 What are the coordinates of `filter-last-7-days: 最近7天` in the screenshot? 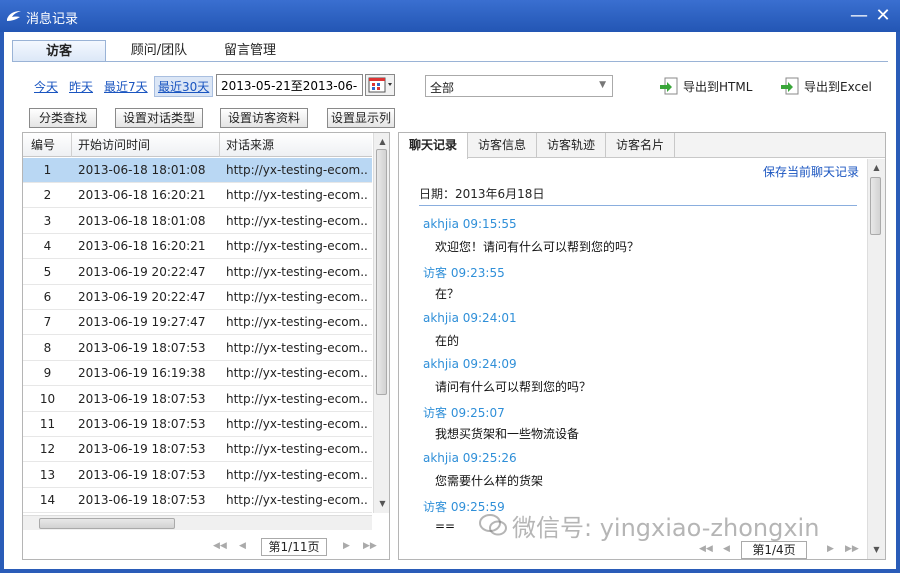 It's located at (126, 86).